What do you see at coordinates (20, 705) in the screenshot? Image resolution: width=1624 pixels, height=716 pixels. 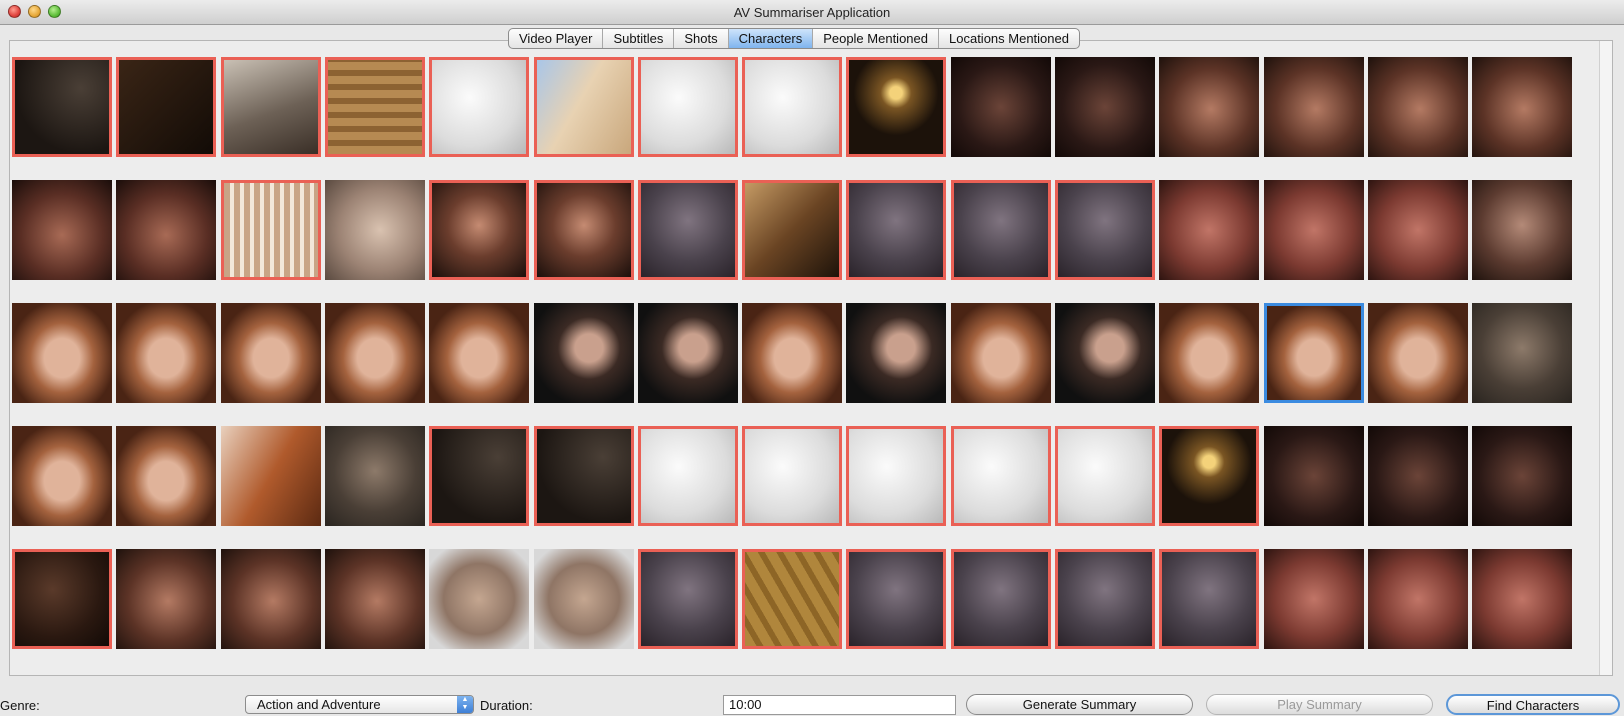 I see `genre-label: Genre:` at bounding box center [20, 705].